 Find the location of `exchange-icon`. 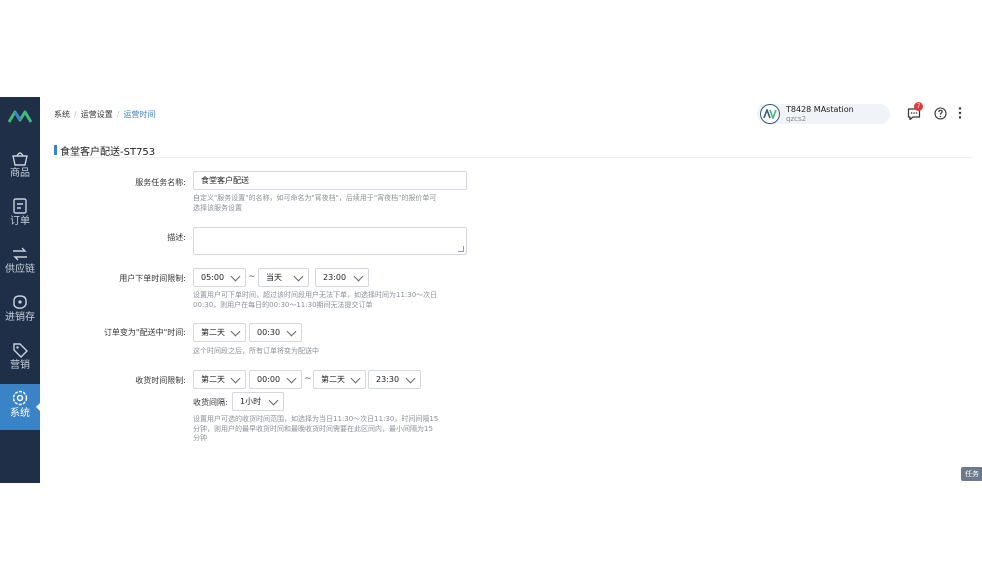

exchange-icon is located at coordinates (20, 254).